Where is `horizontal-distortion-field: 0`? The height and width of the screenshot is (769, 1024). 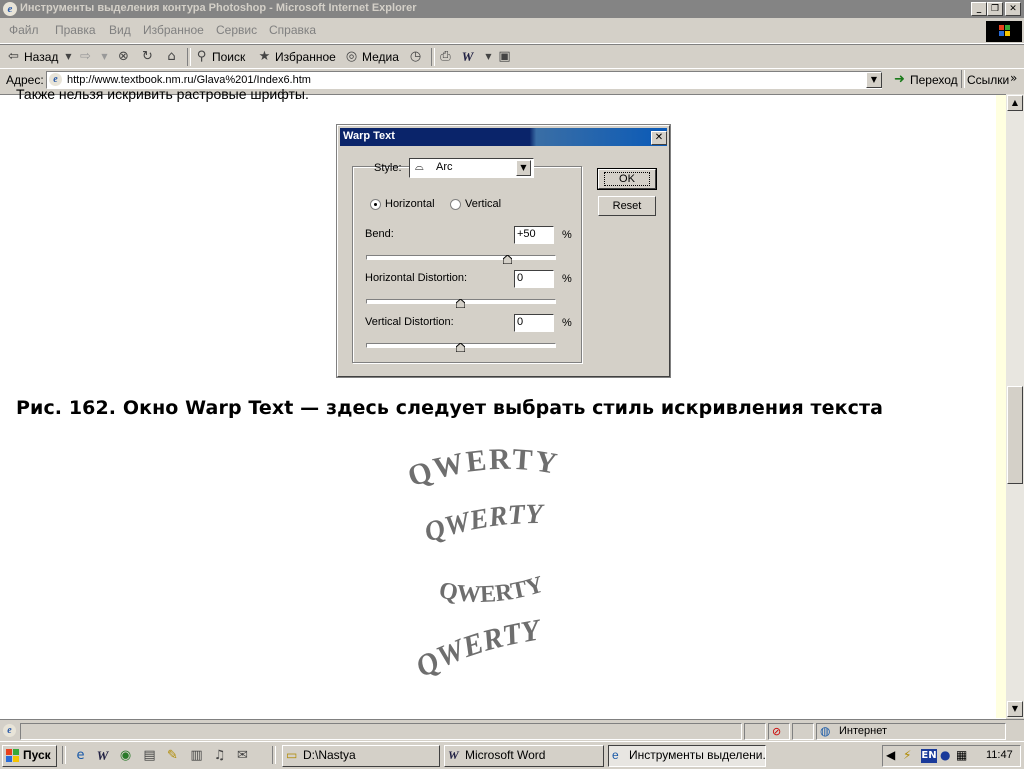 horizontal-distortion-field: 0 is located at coordinates (534, 279).